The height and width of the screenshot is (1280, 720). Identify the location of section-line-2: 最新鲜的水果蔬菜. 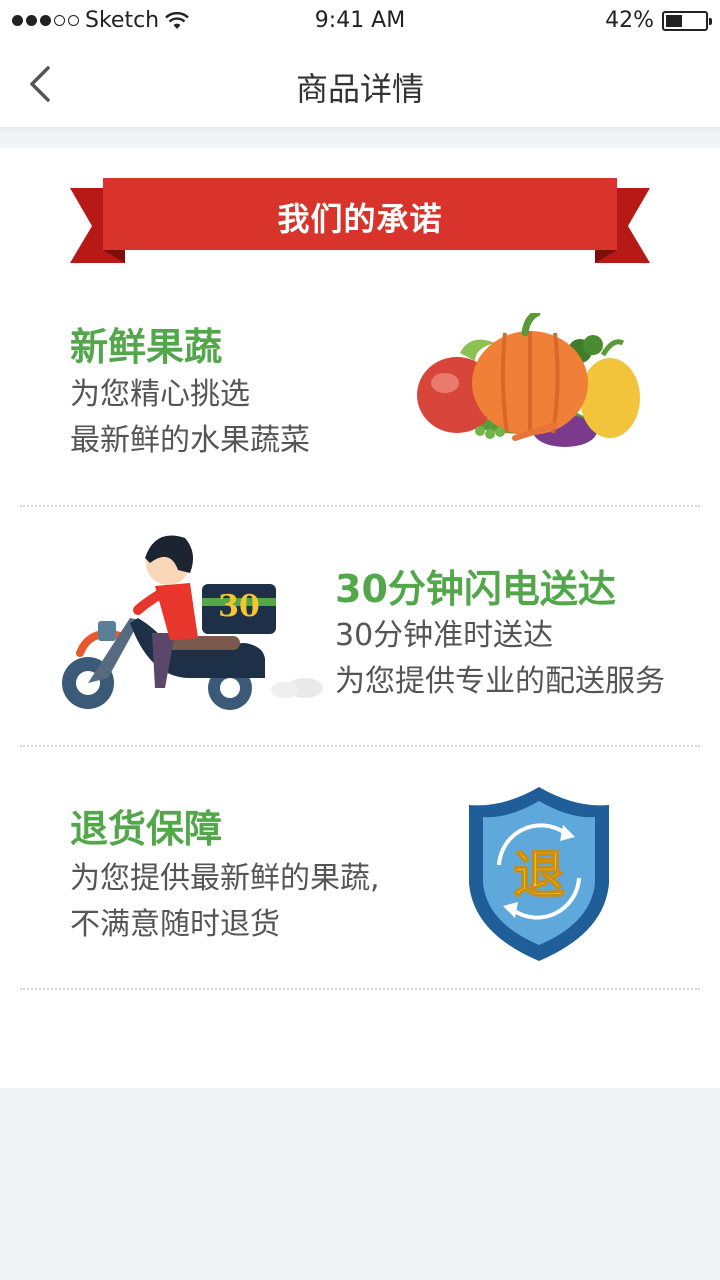
(190, 440).